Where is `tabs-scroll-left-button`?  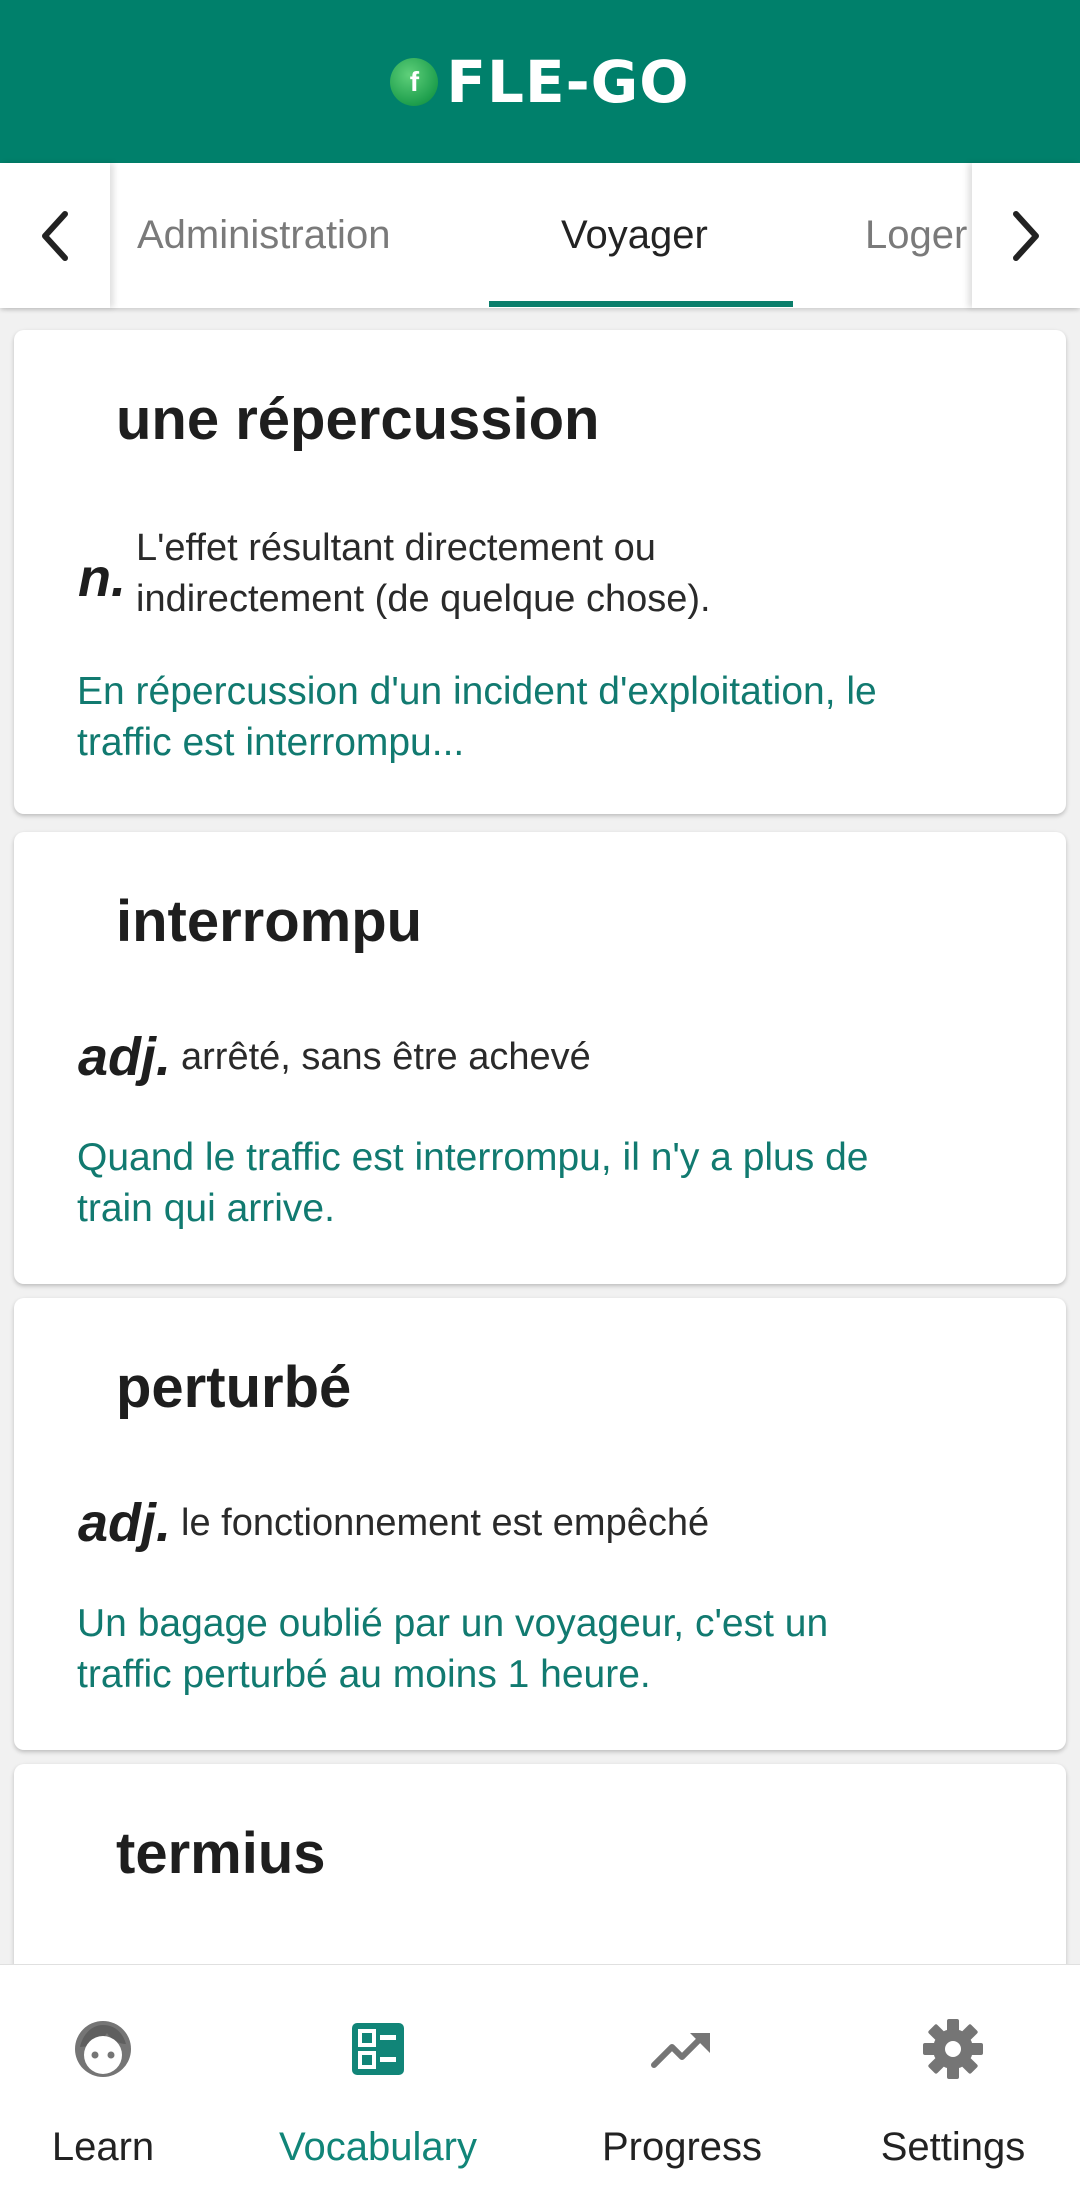
tabs-scroll-left-button is located at coordinates (55, 235).